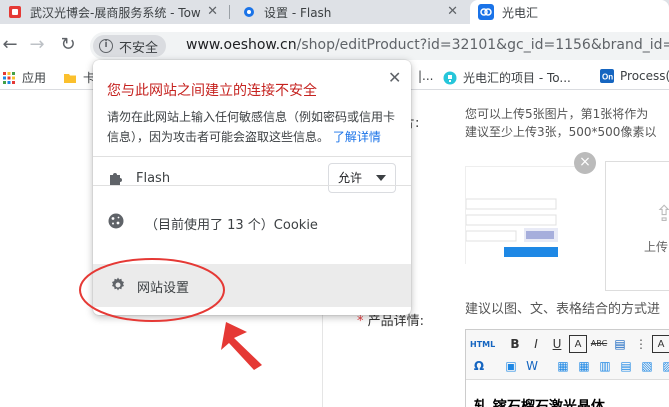  I want to click on cookie-row: （目前使用了 13 个）Cookie, so click(252, 220).